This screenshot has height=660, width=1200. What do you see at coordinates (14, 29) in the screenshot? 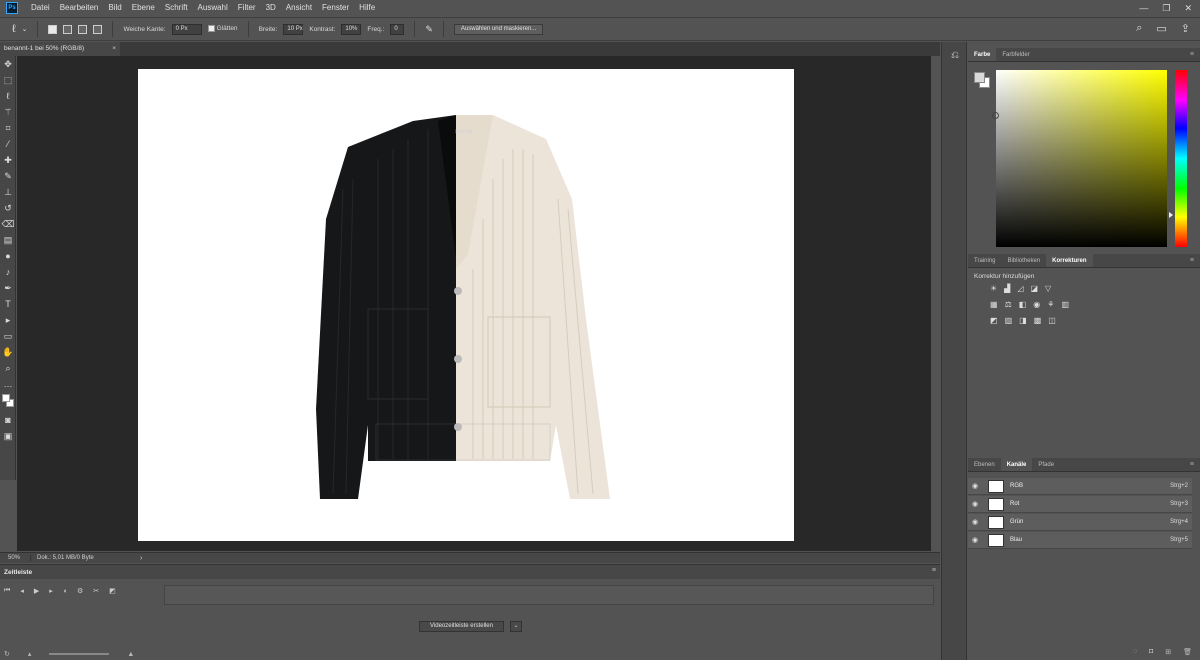
I see `magnetic-lasso-icon: ℓ` at bounding box center [14, 29].